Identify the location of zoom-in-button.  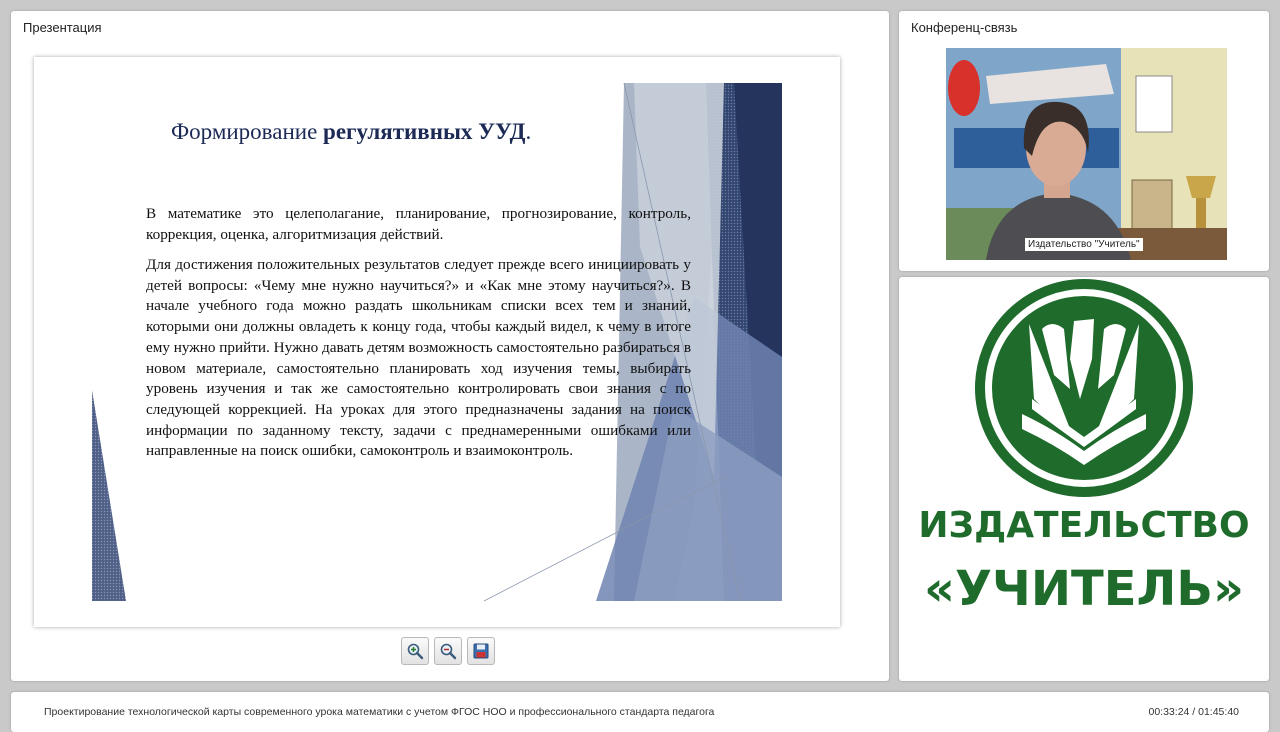
(415, 651).